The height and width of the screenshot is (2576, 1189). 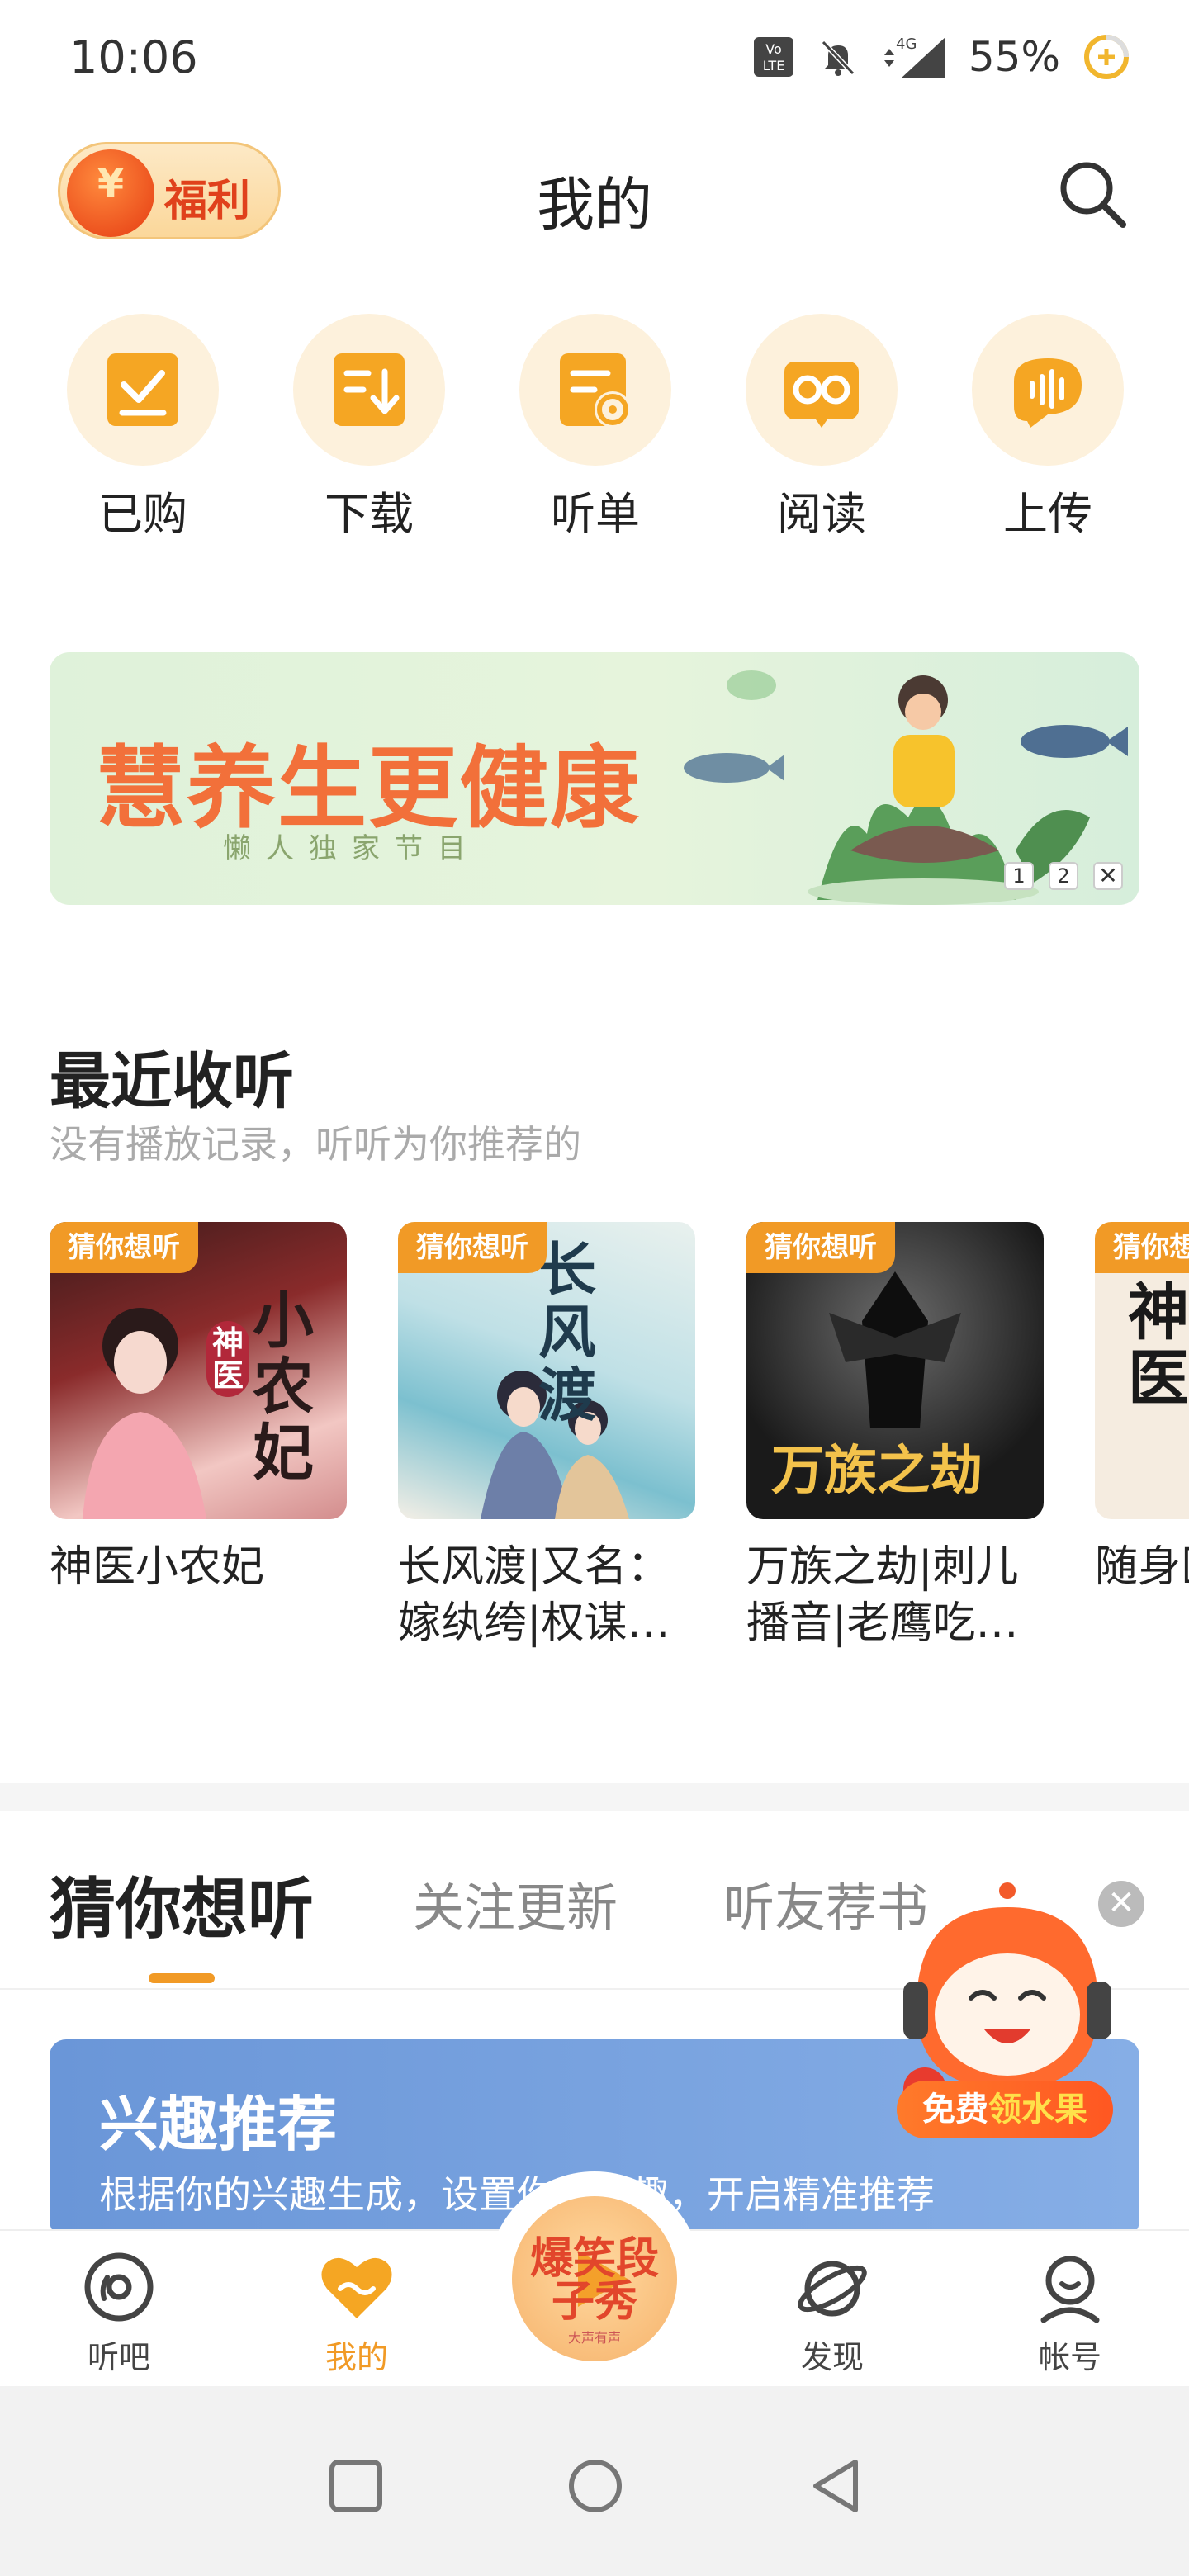 I want to click on quick-playlist: 听单, so click(x=595, y=428).